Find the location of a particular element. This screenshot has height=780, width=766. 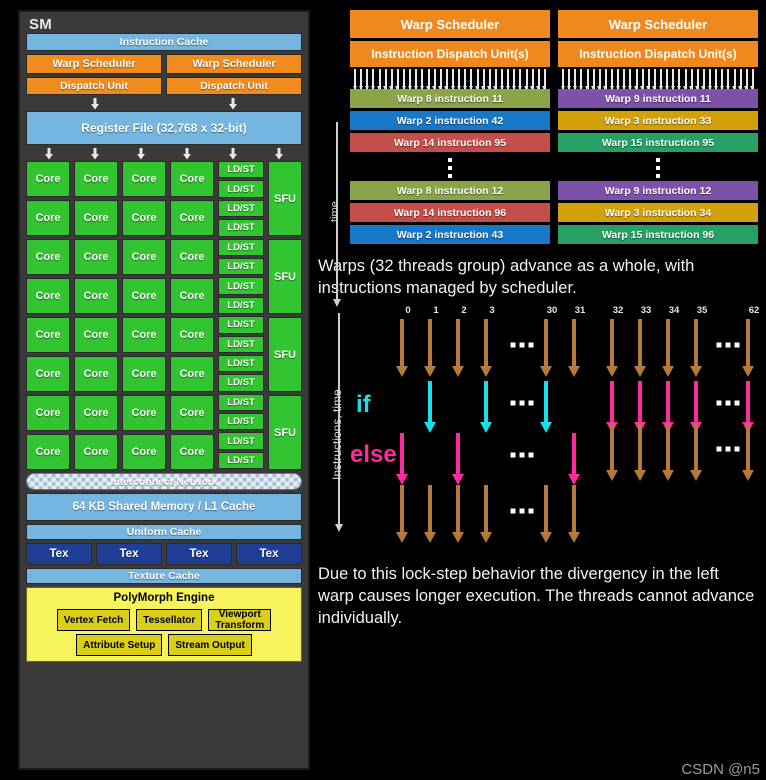

thread-index-label: 34 is located at coordinates (674, 310).